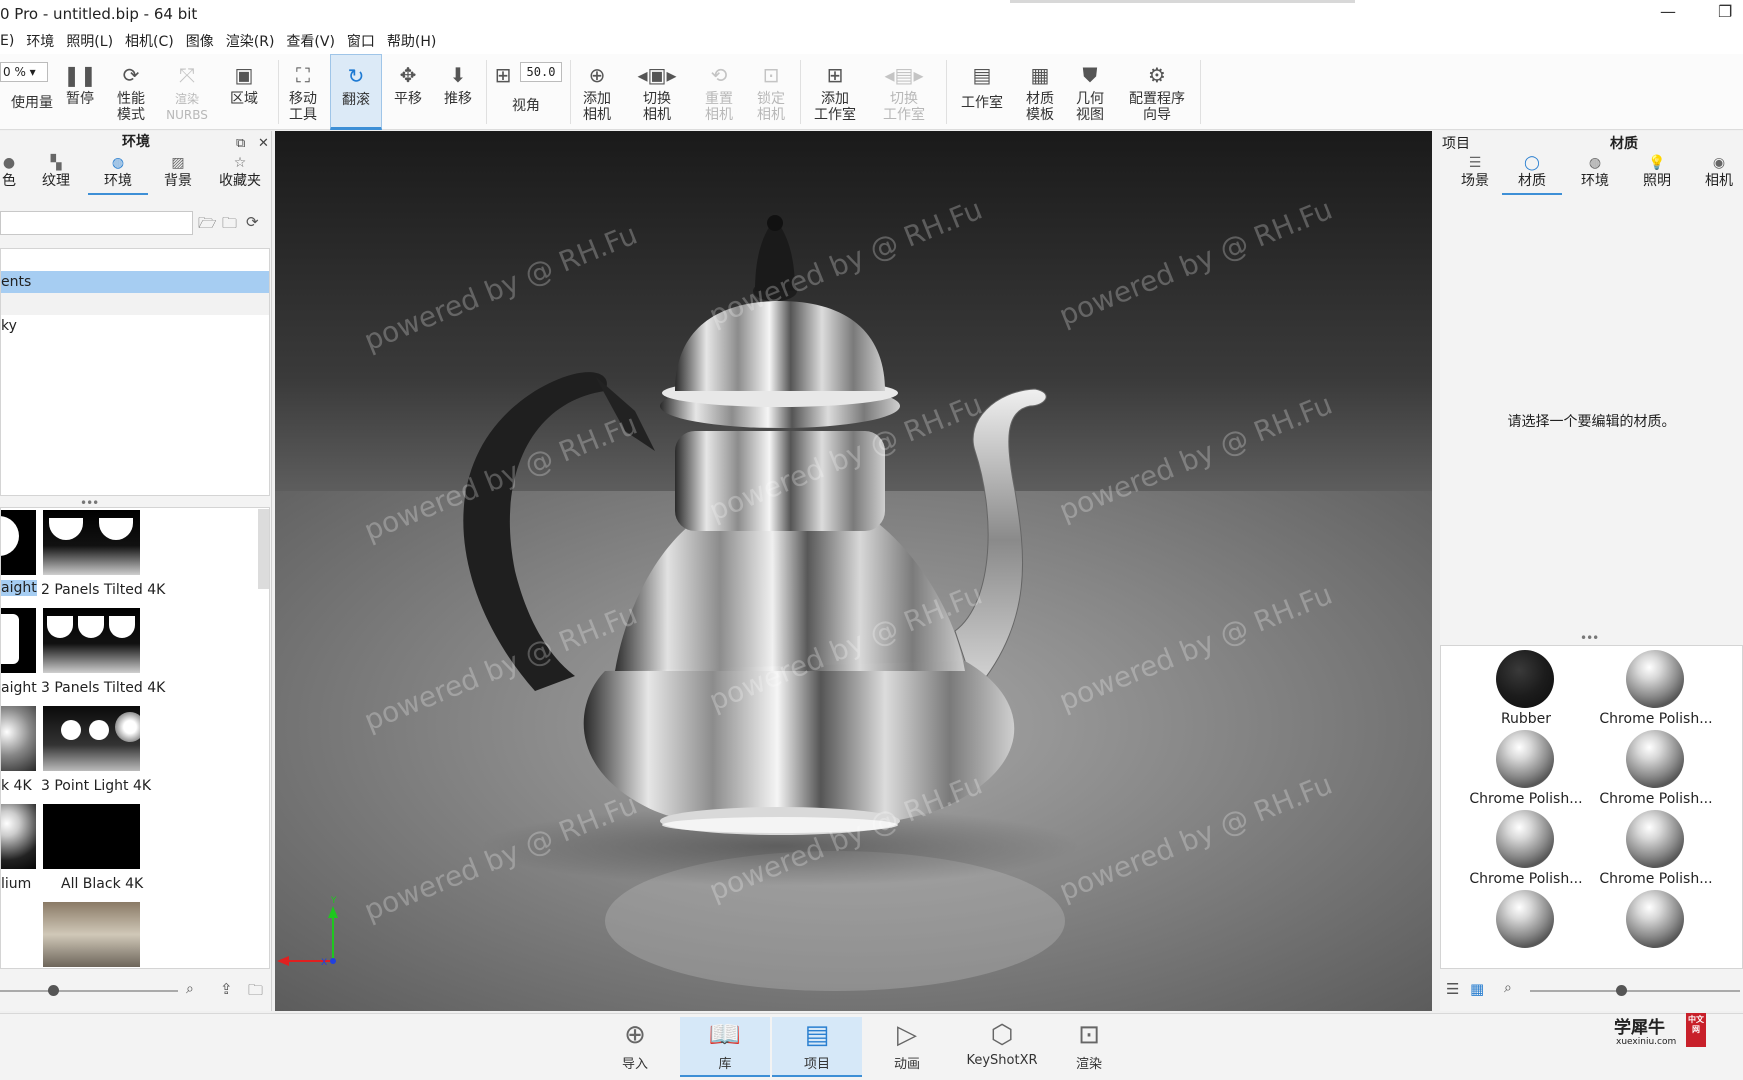 The height and width of the screenshot is (1080, 1743). I want to click on refresh-icon: ⟳, so click(252, 222).